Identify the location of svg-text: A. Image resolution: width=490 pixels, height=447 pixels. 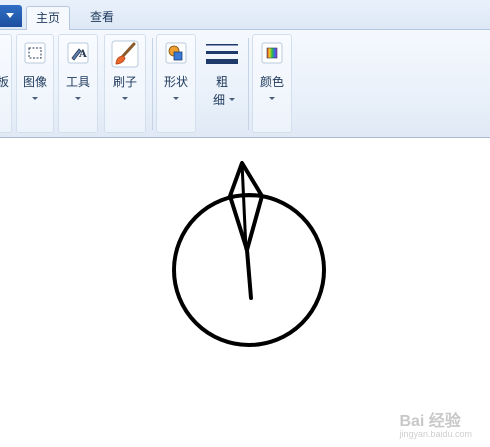
(82, 54).